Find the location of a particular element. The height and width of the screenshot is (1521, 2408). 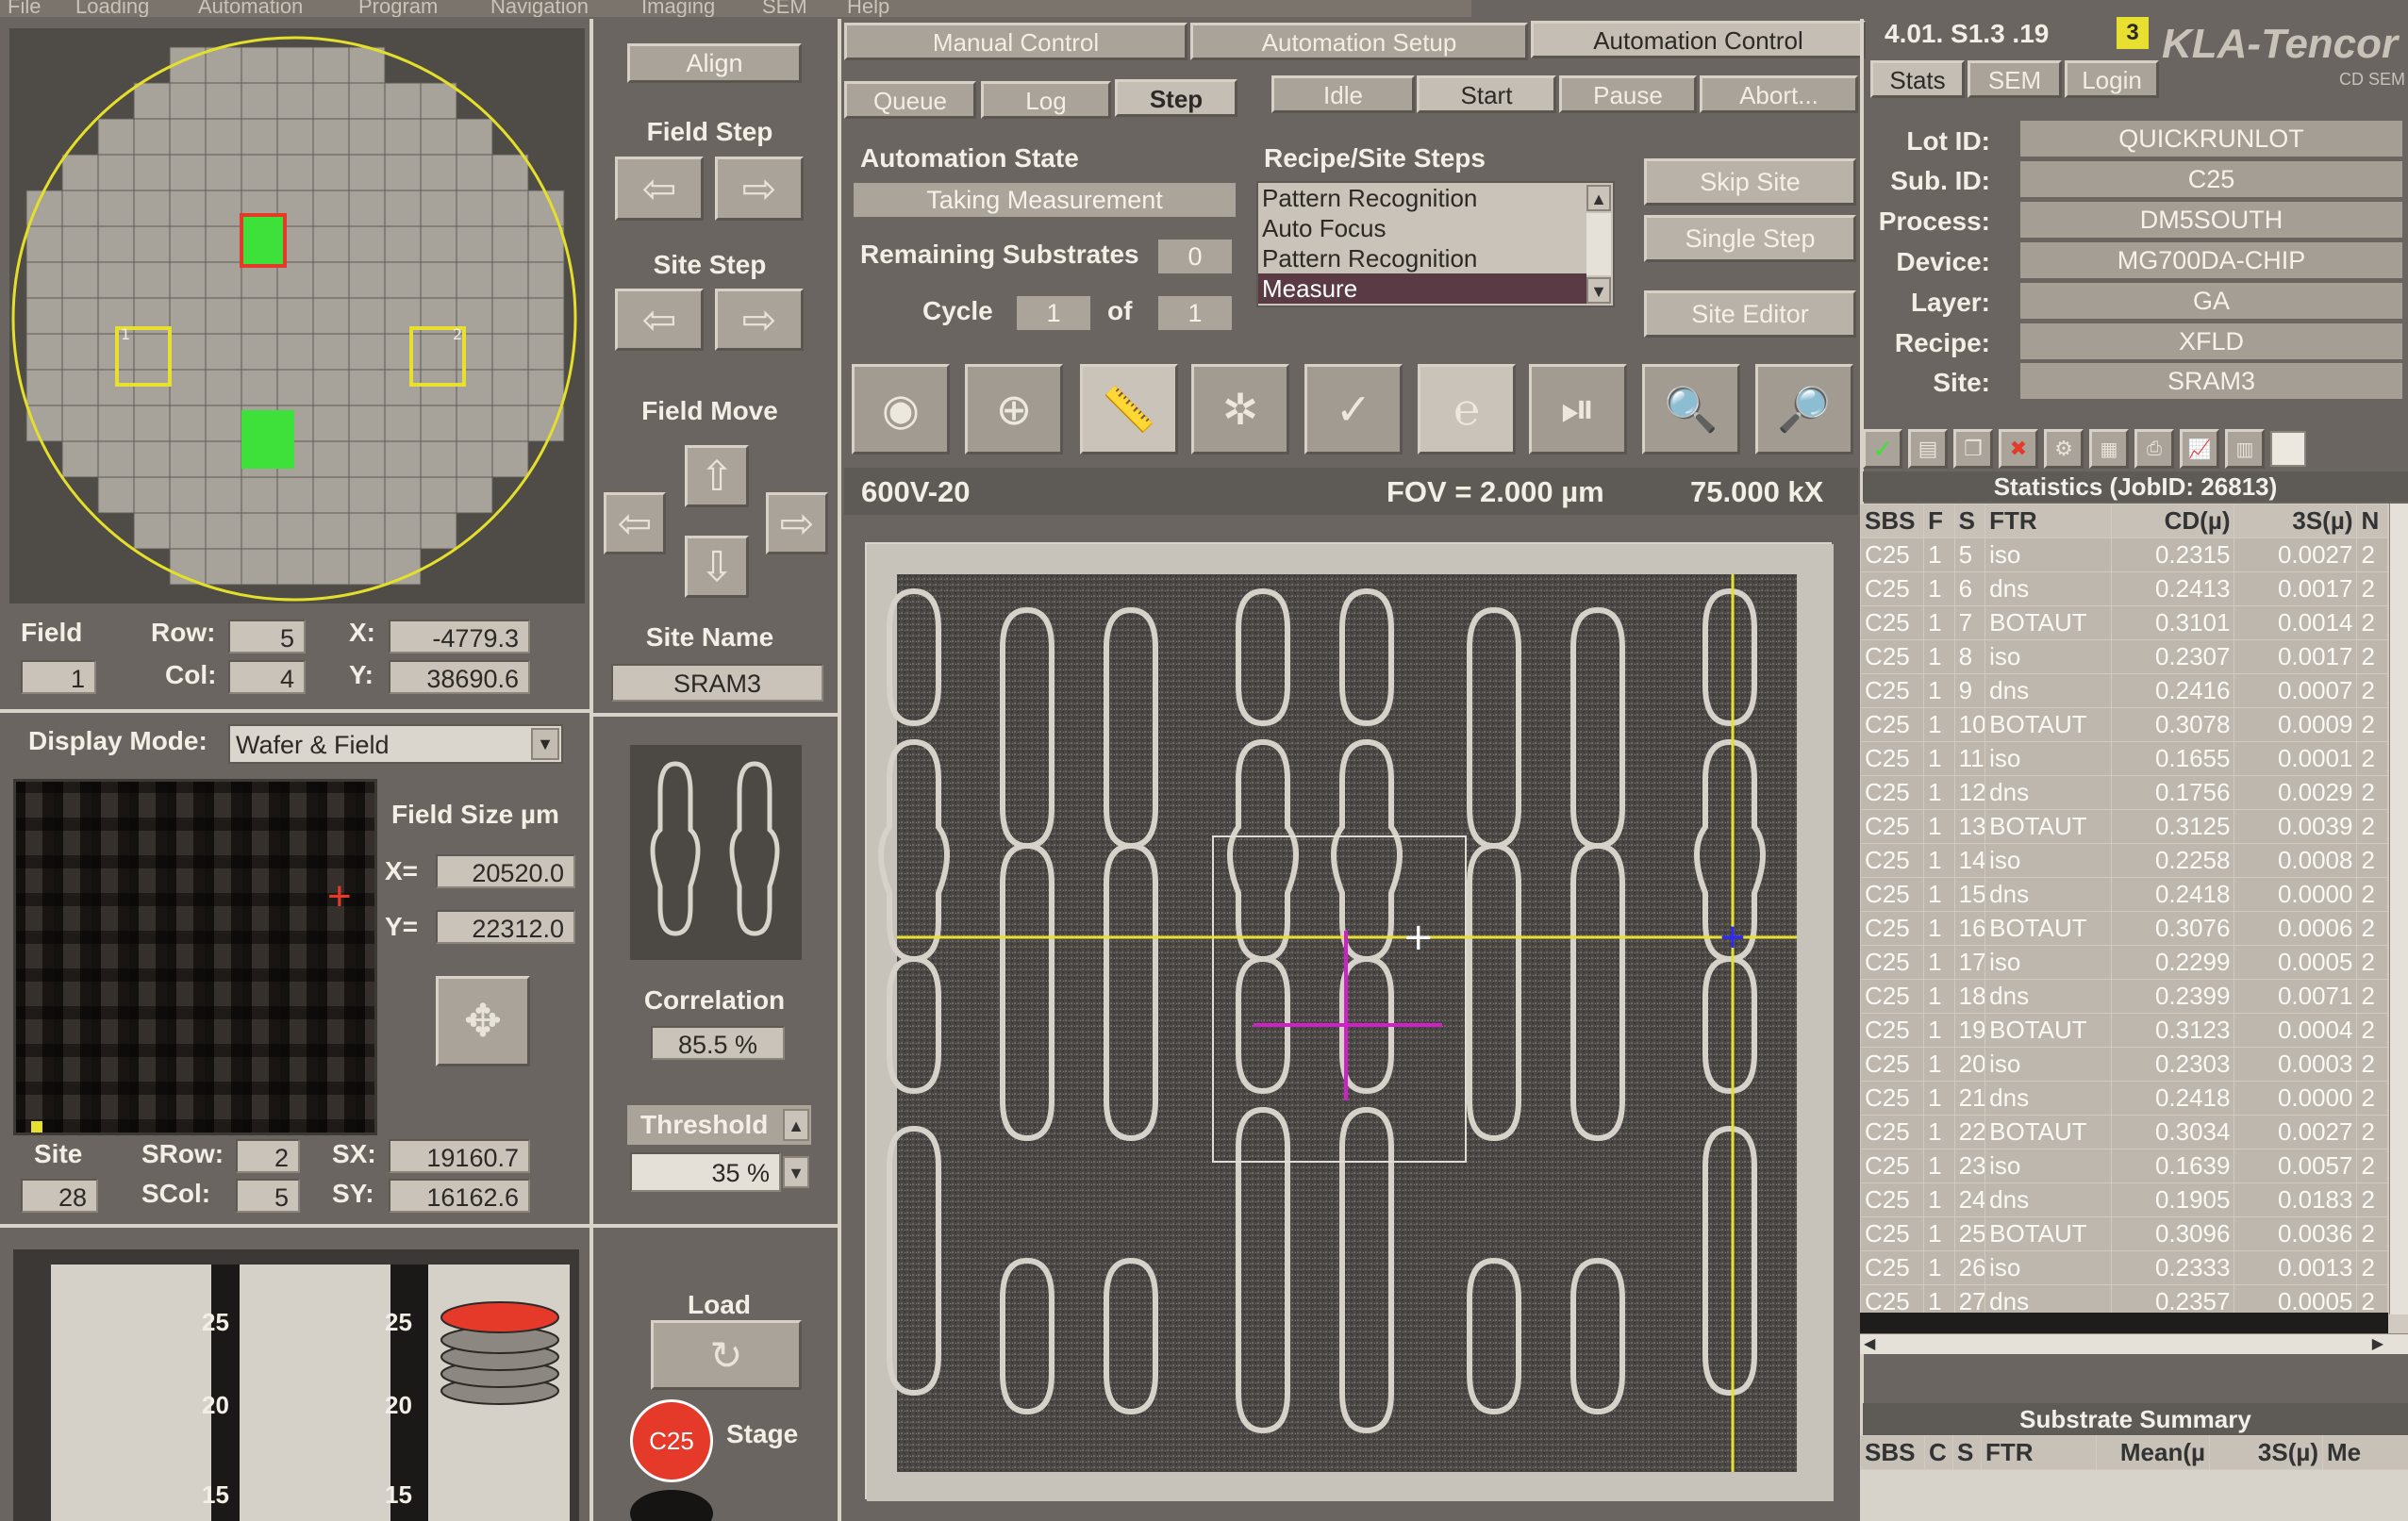

arrow-left-icon: ⇦ is located at coordinates (659, 320).